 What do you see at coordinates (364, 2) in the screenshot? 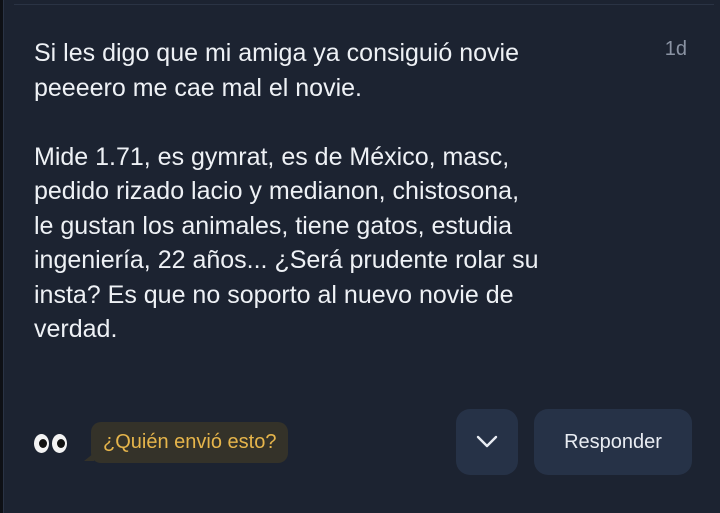
I see `card-divider` at bounding box center [364, 2].